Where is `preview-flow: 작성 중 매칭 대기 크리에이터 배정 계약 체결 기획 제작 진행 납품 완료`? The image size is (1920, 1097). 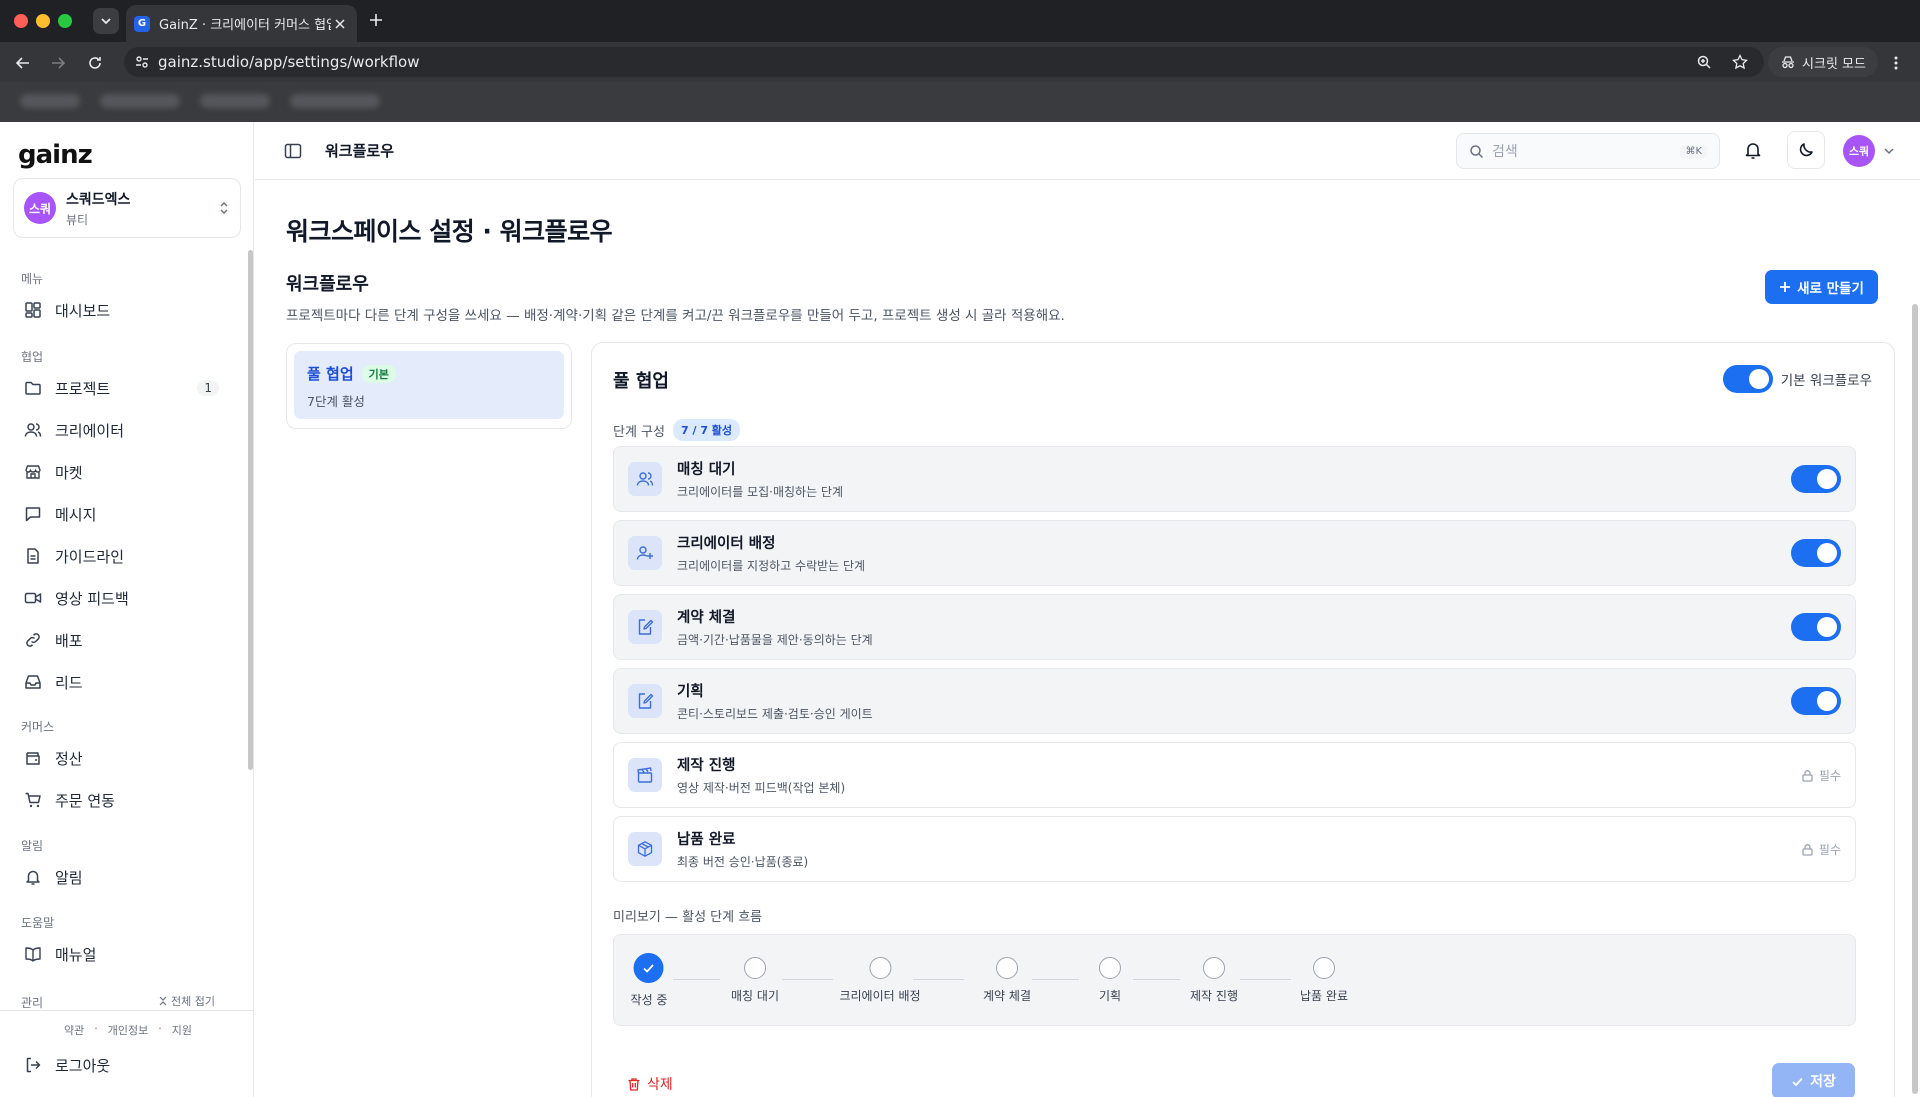 preview-flow: 작성 중 매칭 대기 크리에이터 배정 계약 체결 기획 제작 진행 납품 완료 is located at coordinates (1234, 980).